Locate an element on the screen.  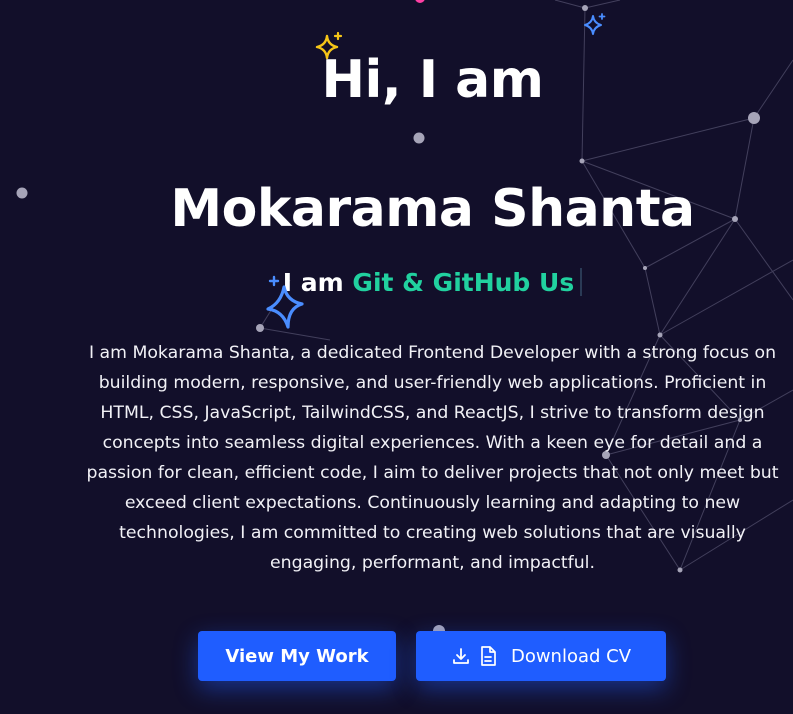
typing-headline: I am Git & GitHub Us is located at coordinates (396, 283).